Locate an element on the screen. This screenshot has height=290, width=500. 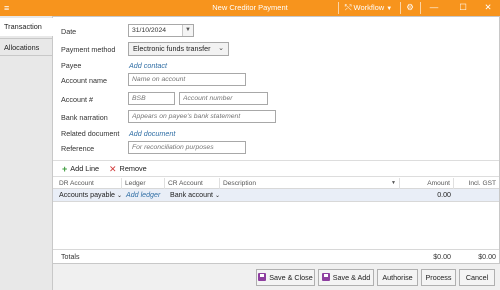
add-ledger-link: Add ledger is located at coordinates (144, 195).